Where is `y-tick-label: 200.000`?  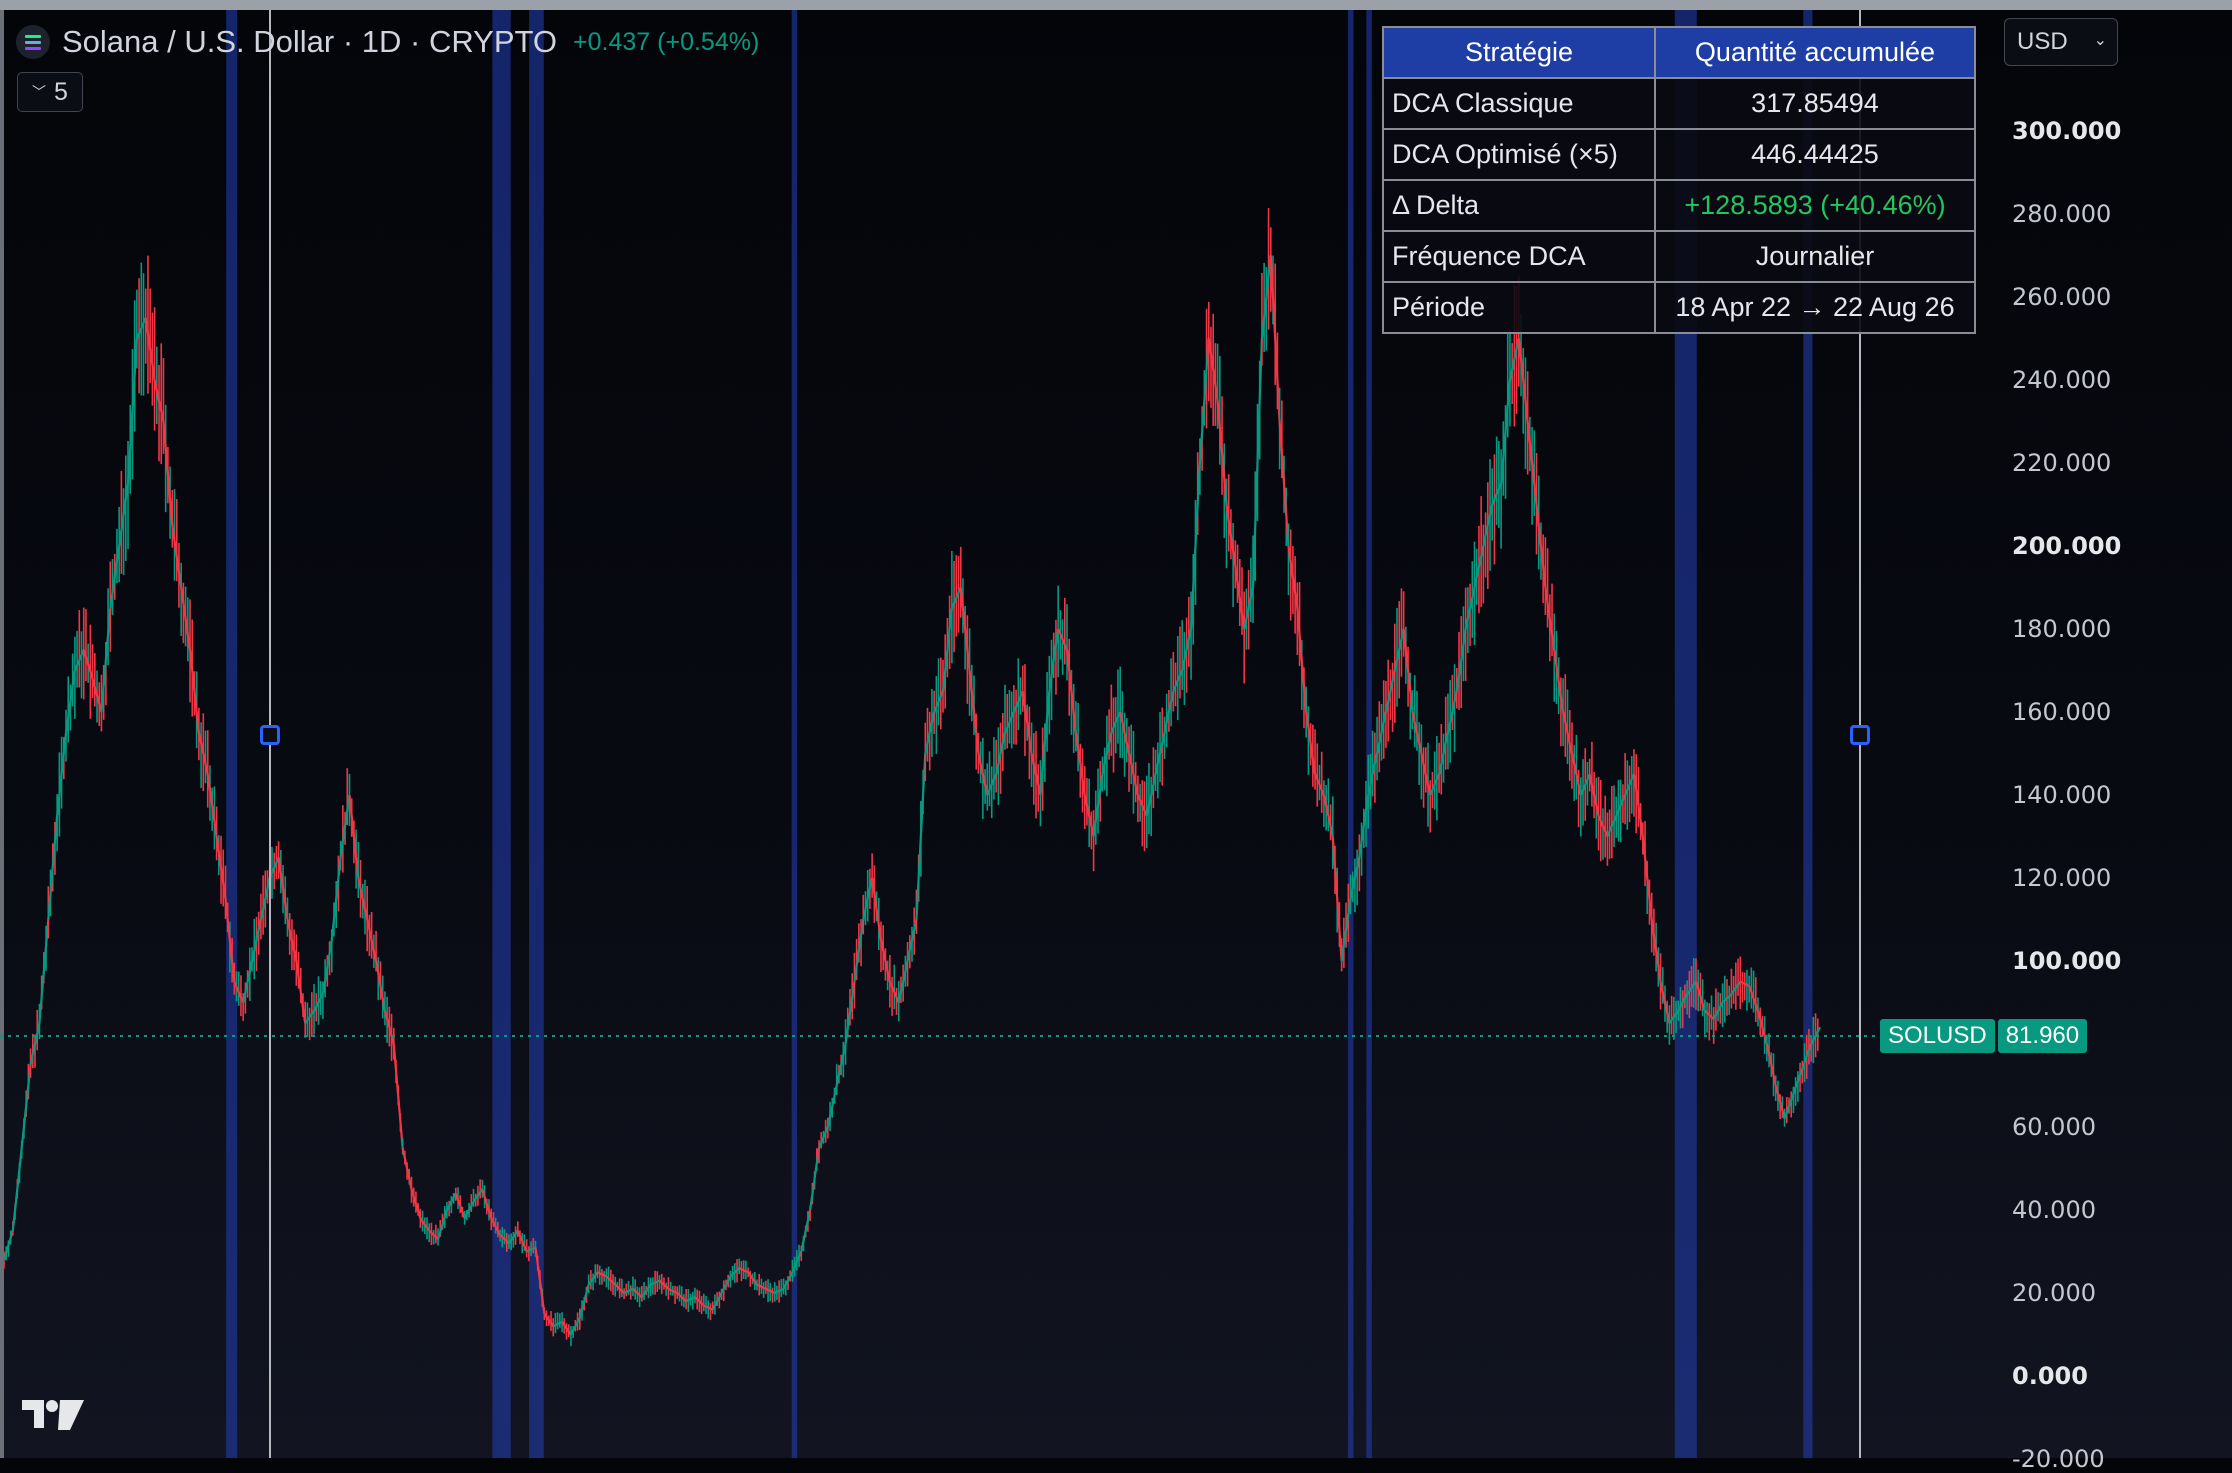 y-tick-label: 200.000 is located at coordinates (2067, 546).